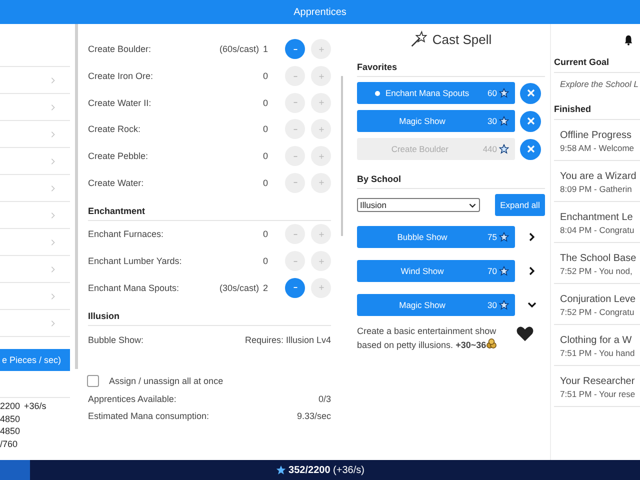 This screenshot has width=640, height=480. What do you see at coordinates (598, 148) in the screenshot?
I see `event-detail: 9:58 AM - Welcome` at bounding box center [598, 148].